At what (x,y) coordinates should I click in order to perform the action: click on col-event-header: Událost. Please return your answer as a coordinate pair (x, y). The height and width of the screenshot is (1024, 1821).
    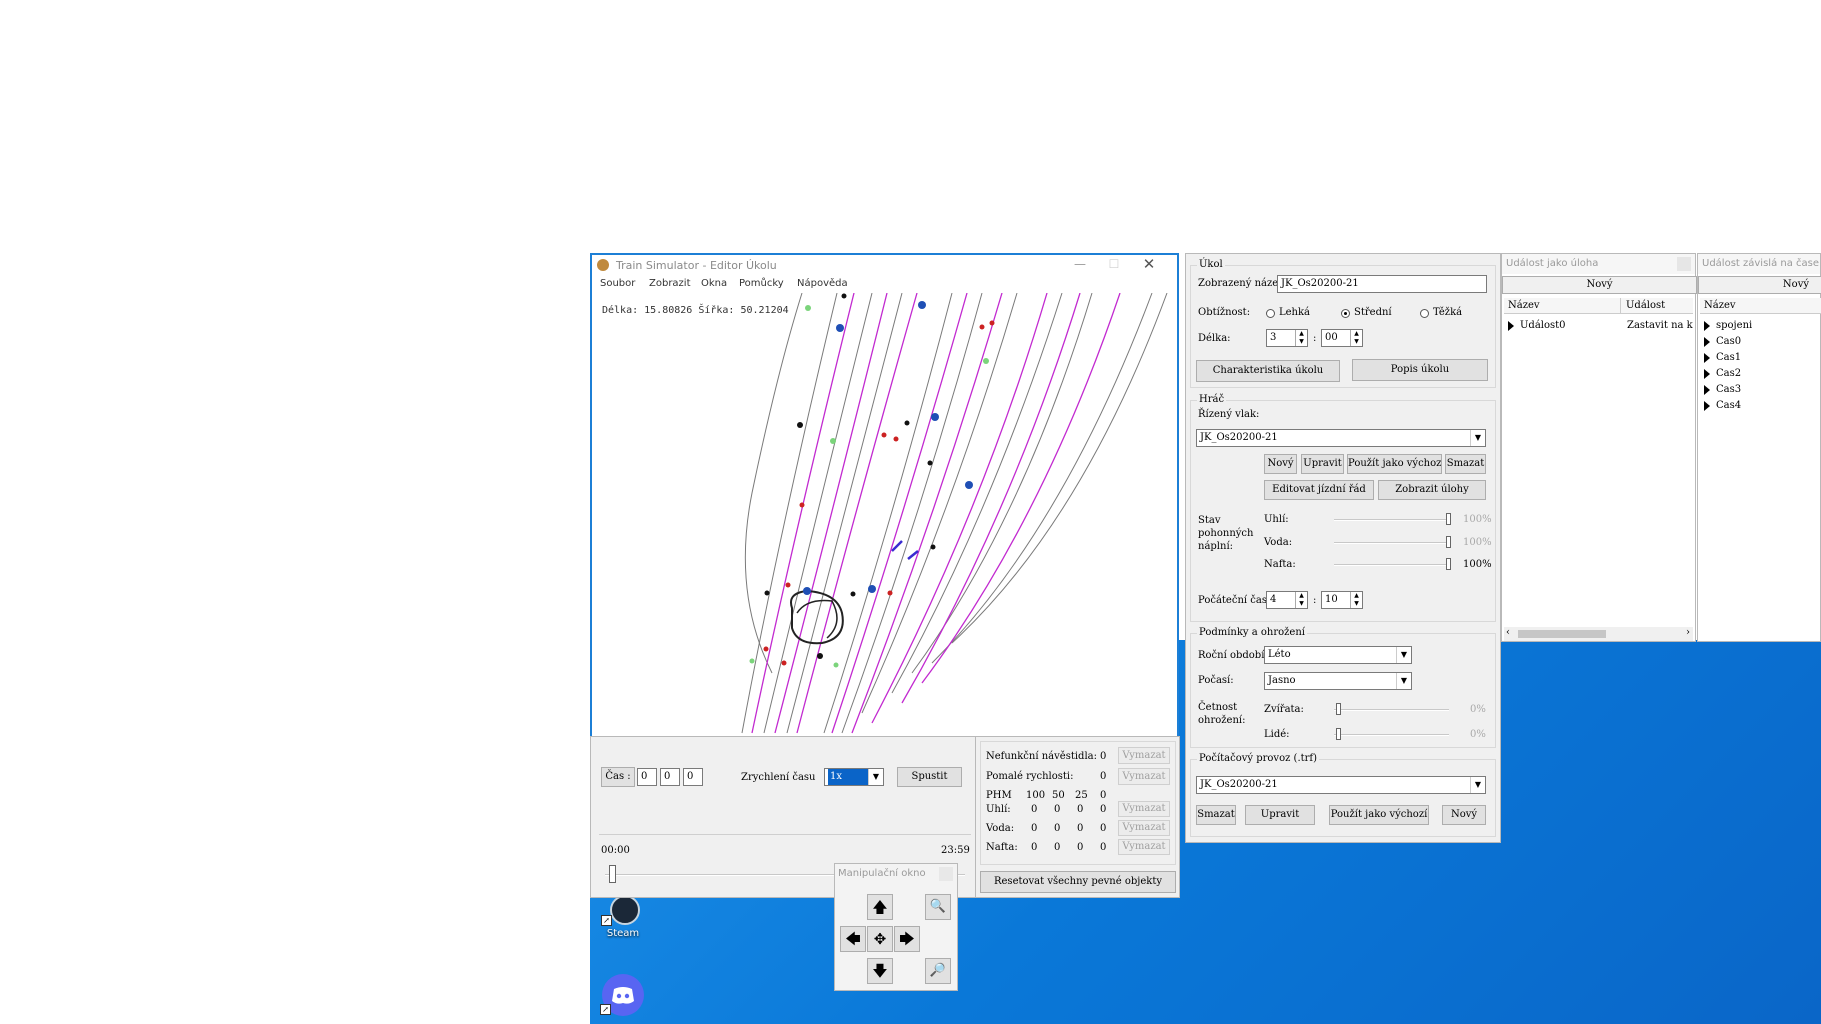
    Looking at the image, I should click on (1645, 305).